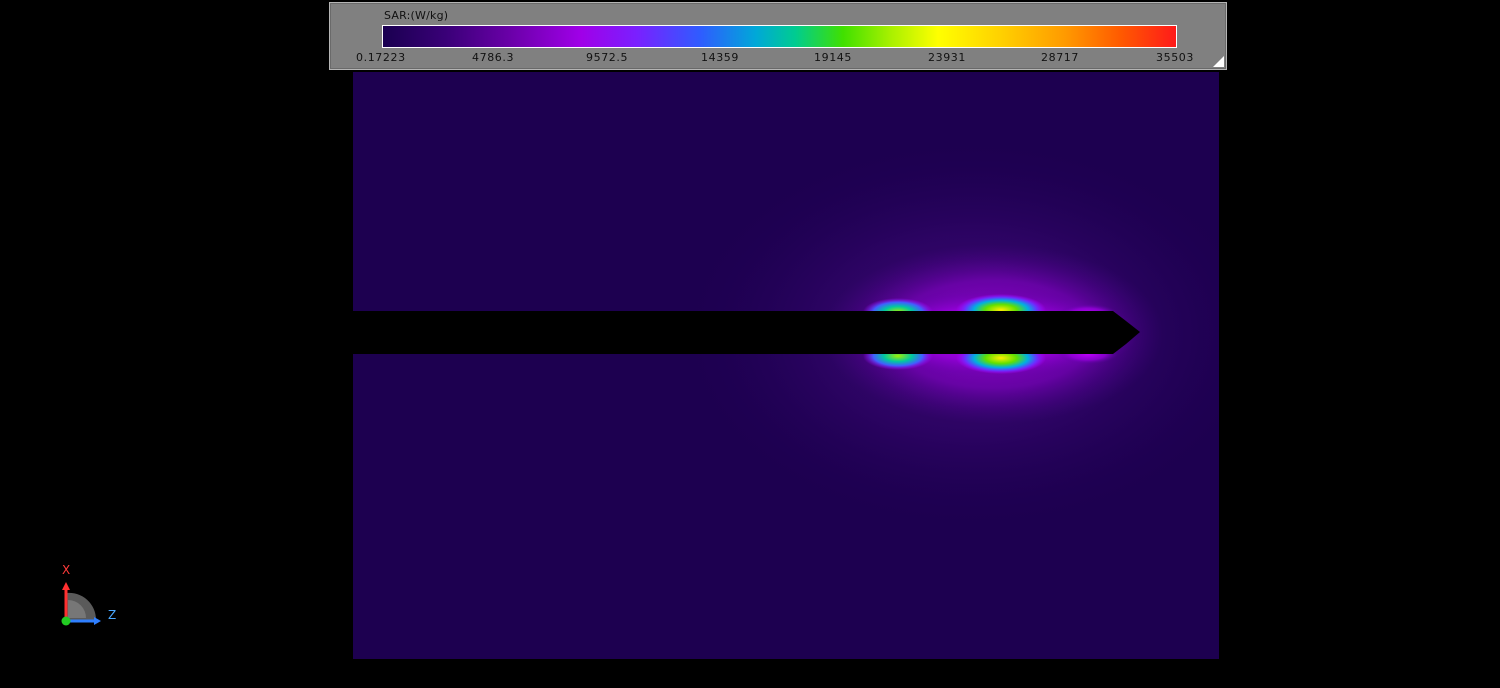 Image resolution: width=1500 pixels, height=688 pixels. I want to click on probe-shape, so click(746, 332).